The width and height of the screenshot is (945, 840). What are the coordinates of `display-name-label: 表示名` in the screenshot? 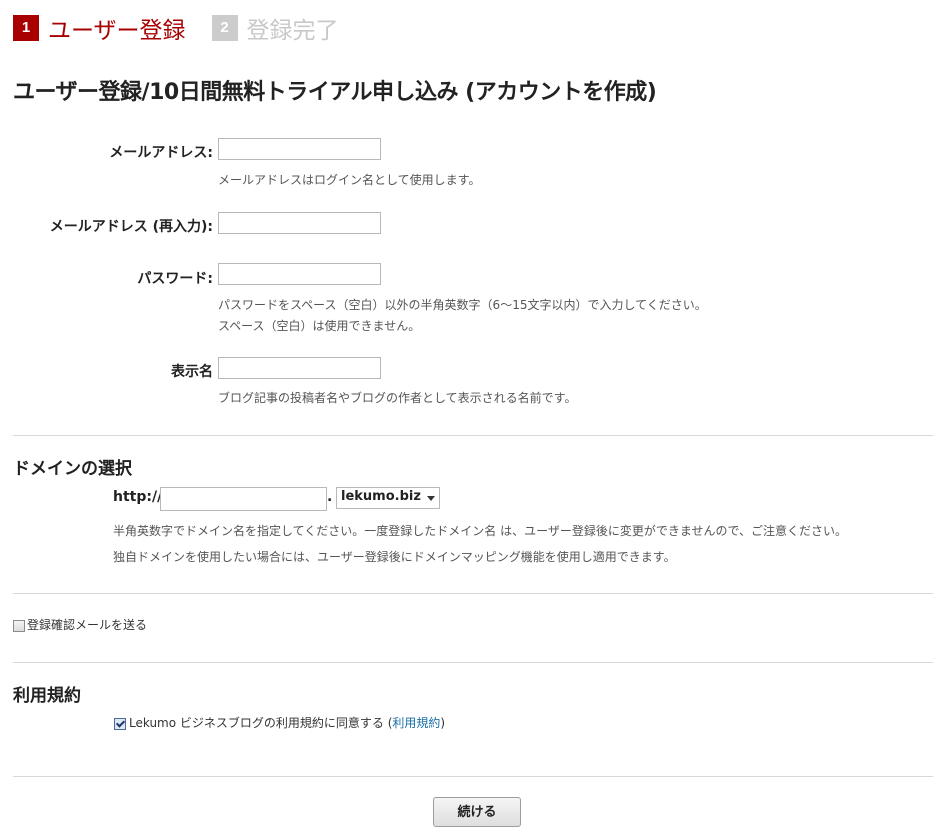 It's located at (192, 372).